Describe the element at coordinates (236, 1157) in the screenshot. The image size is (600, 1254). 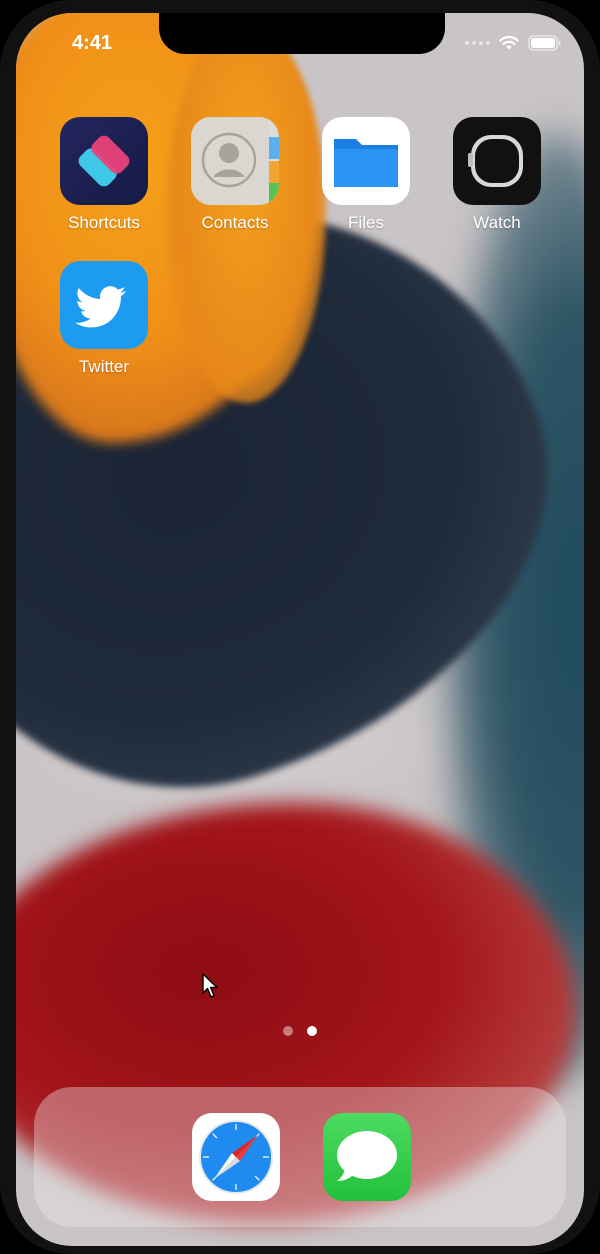
I see `safari-icon` at that location.